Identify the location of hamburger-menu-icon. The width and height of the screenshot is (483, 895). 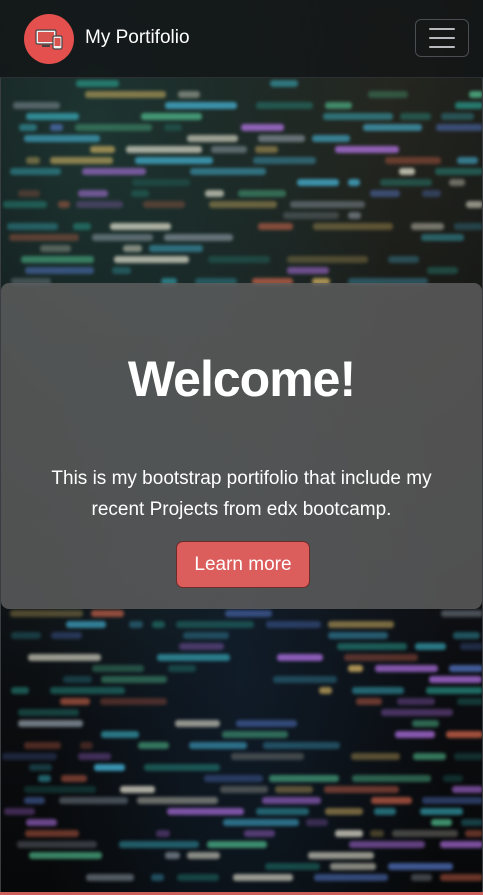
(442, 29).